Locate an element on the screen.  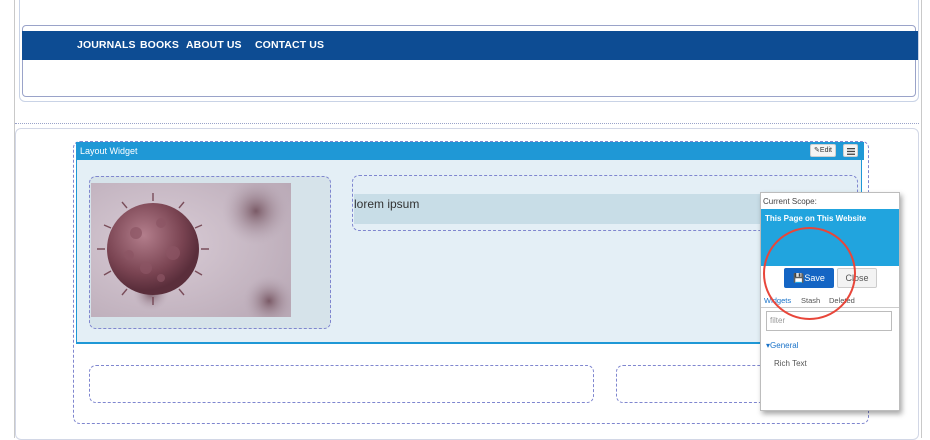
virus-image is located at coordinates (191, 250).